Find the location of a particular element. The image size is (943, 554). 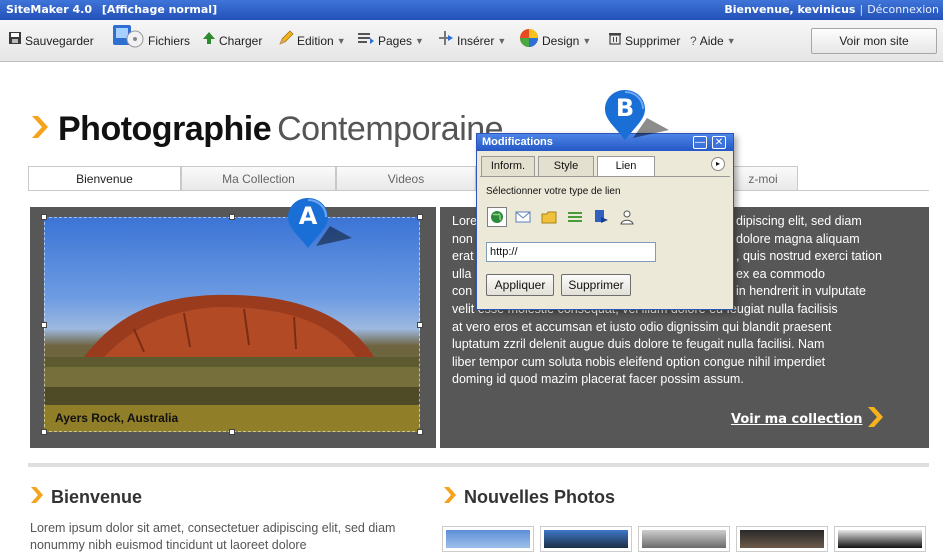

upload-arrow-icon is located at coordinates (209, 41).